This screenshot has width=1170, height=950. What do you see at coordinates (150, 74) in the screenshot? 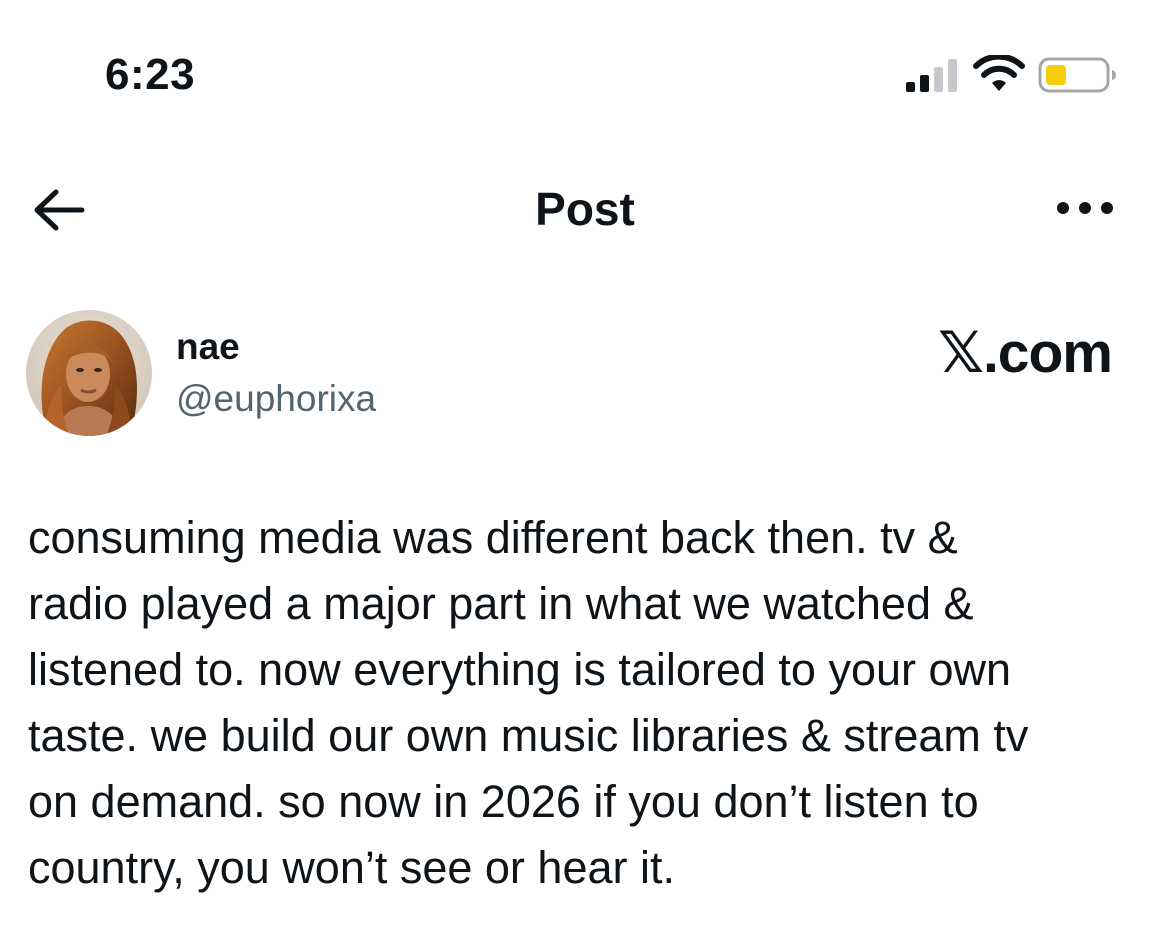
I see `status-time: 6:23` at bounding box center [150, 74].